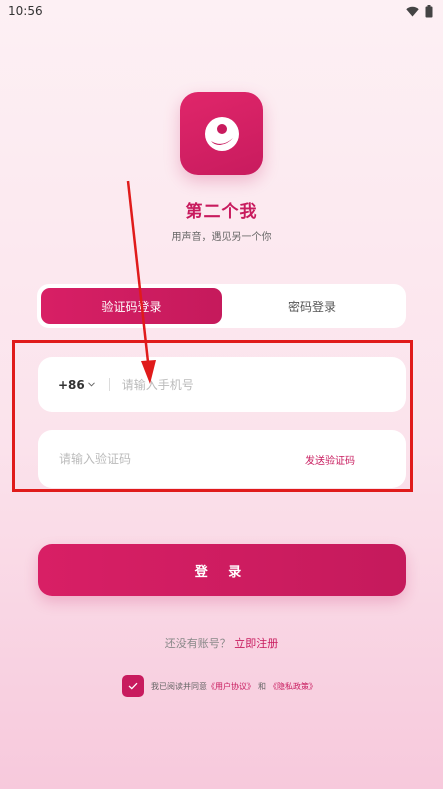 The height and width of the screenshot is (789, 443). Describe the element at coordinates (262, 686) in the screenshot. I see `agreement-conjunction: 和` at that location.